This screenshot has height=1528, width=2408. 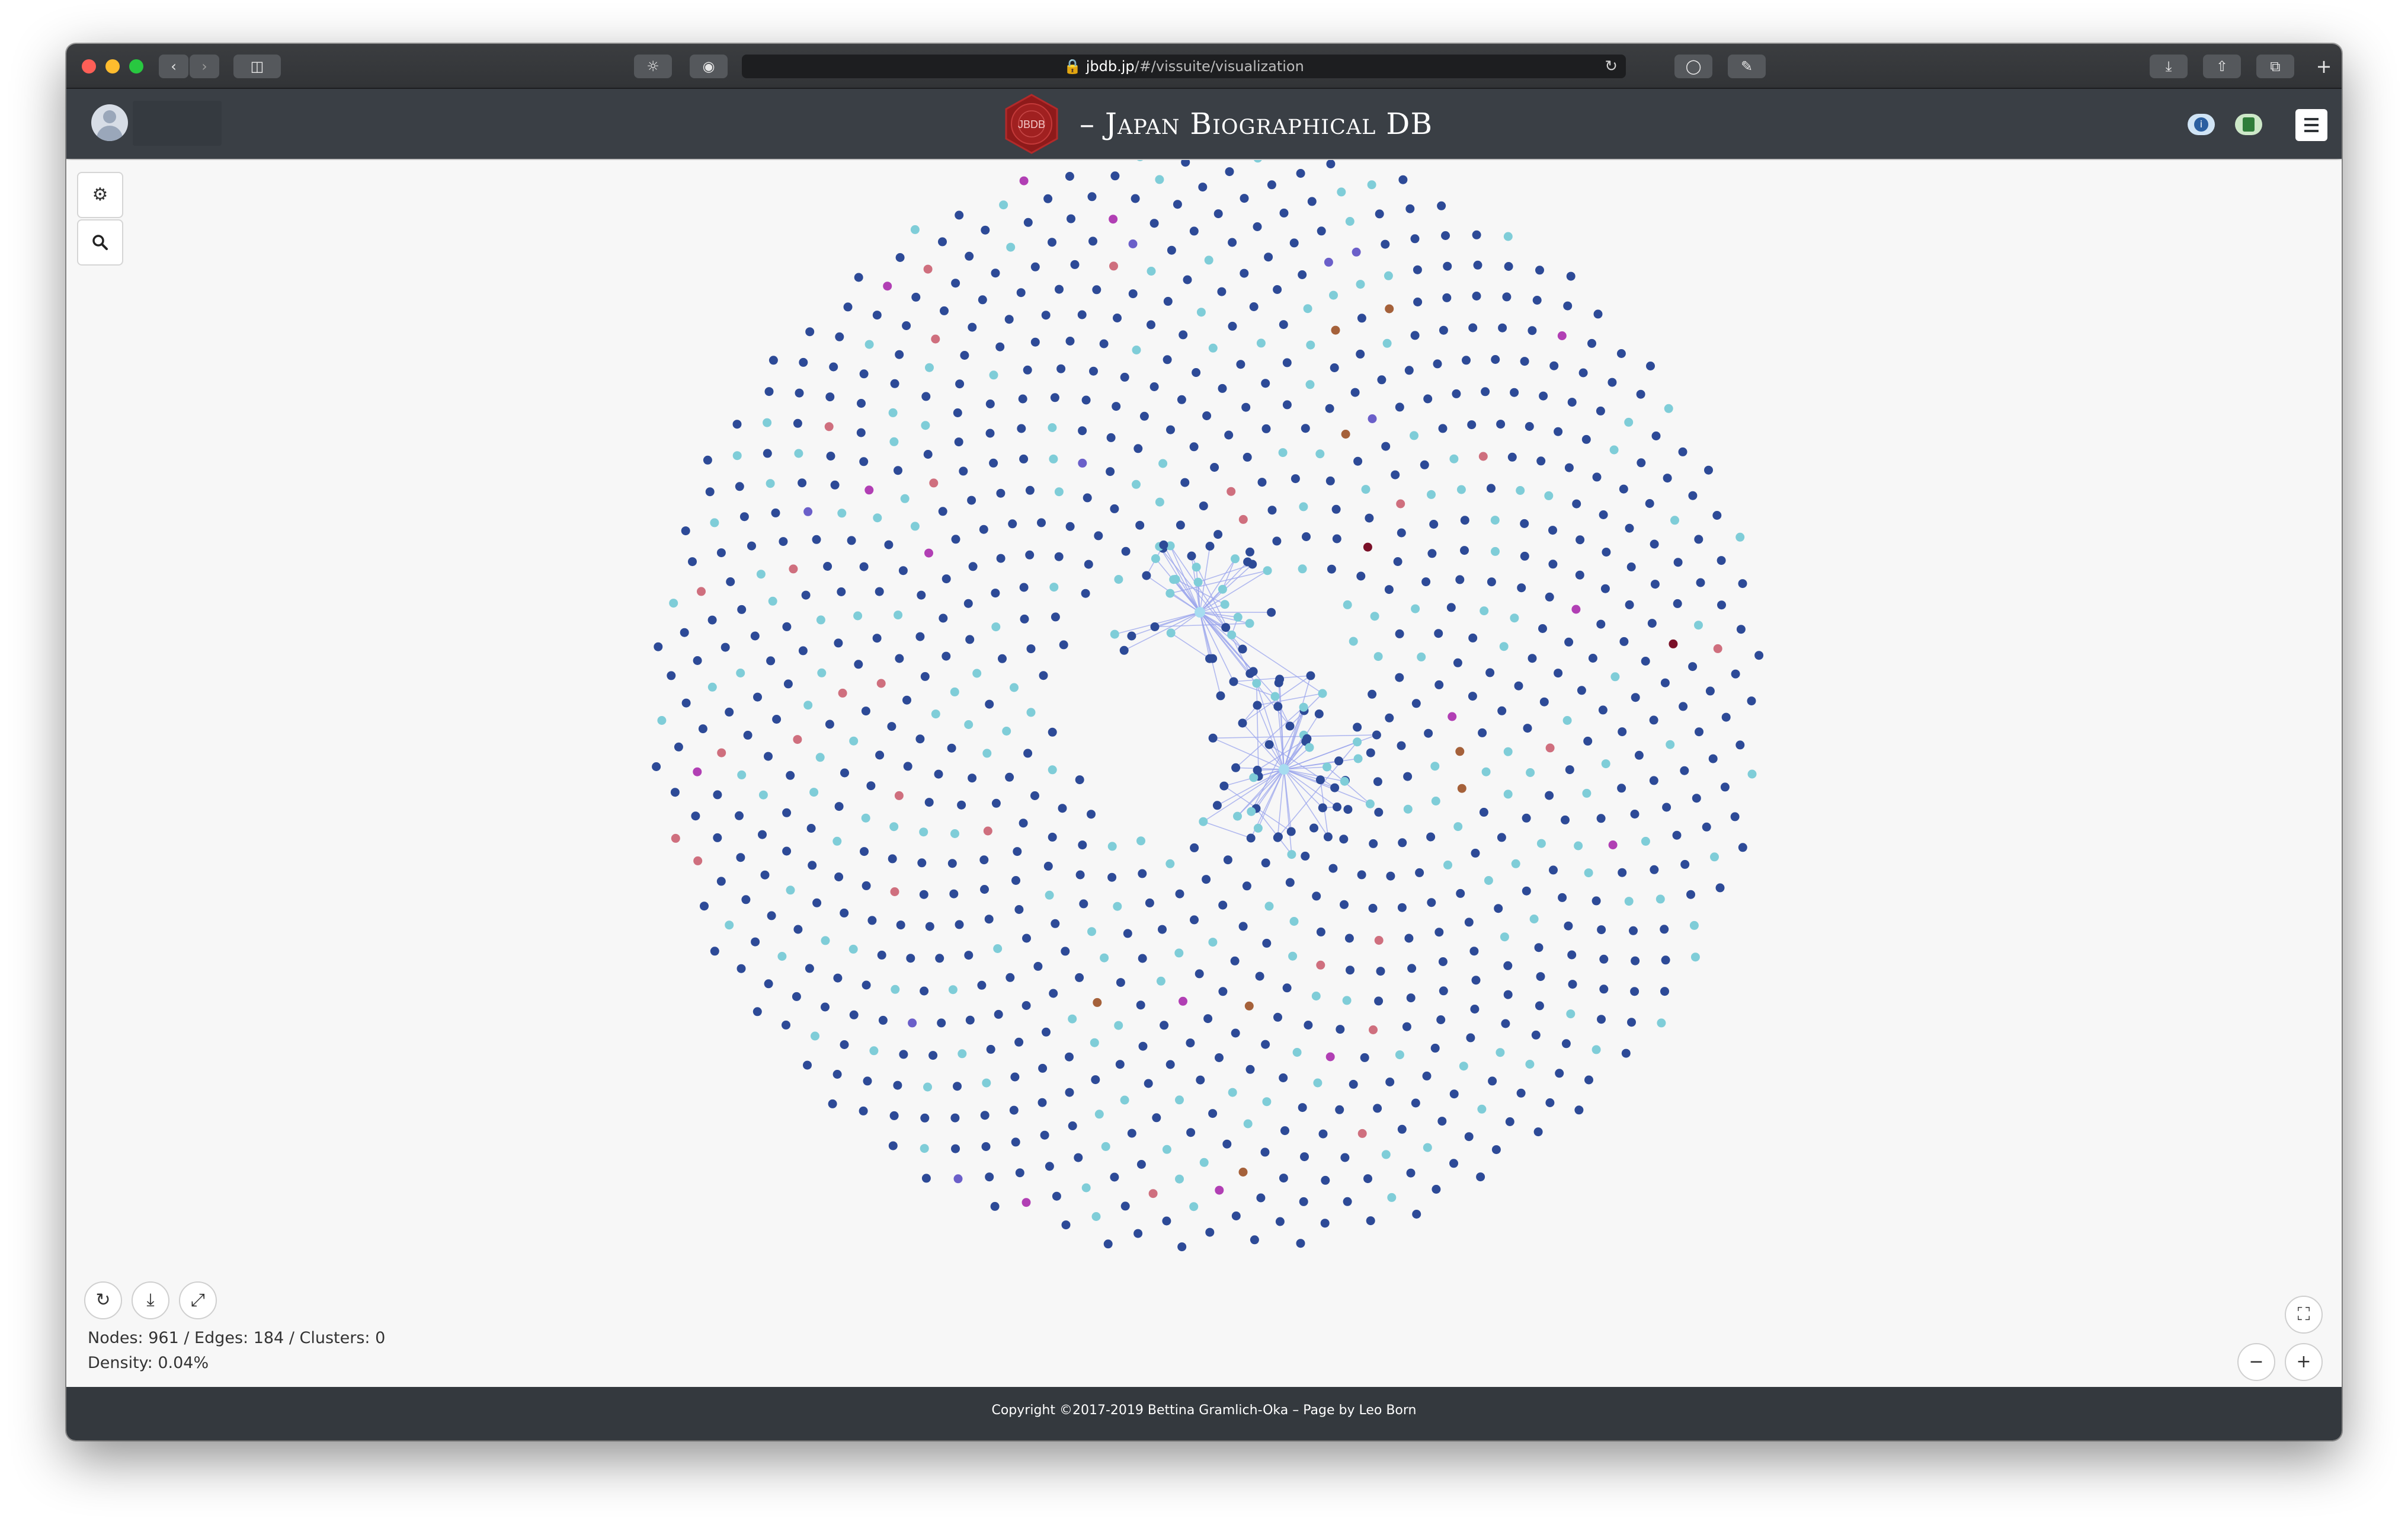 I want to click on settings-button: ⚙, so click(x=100, y=195).